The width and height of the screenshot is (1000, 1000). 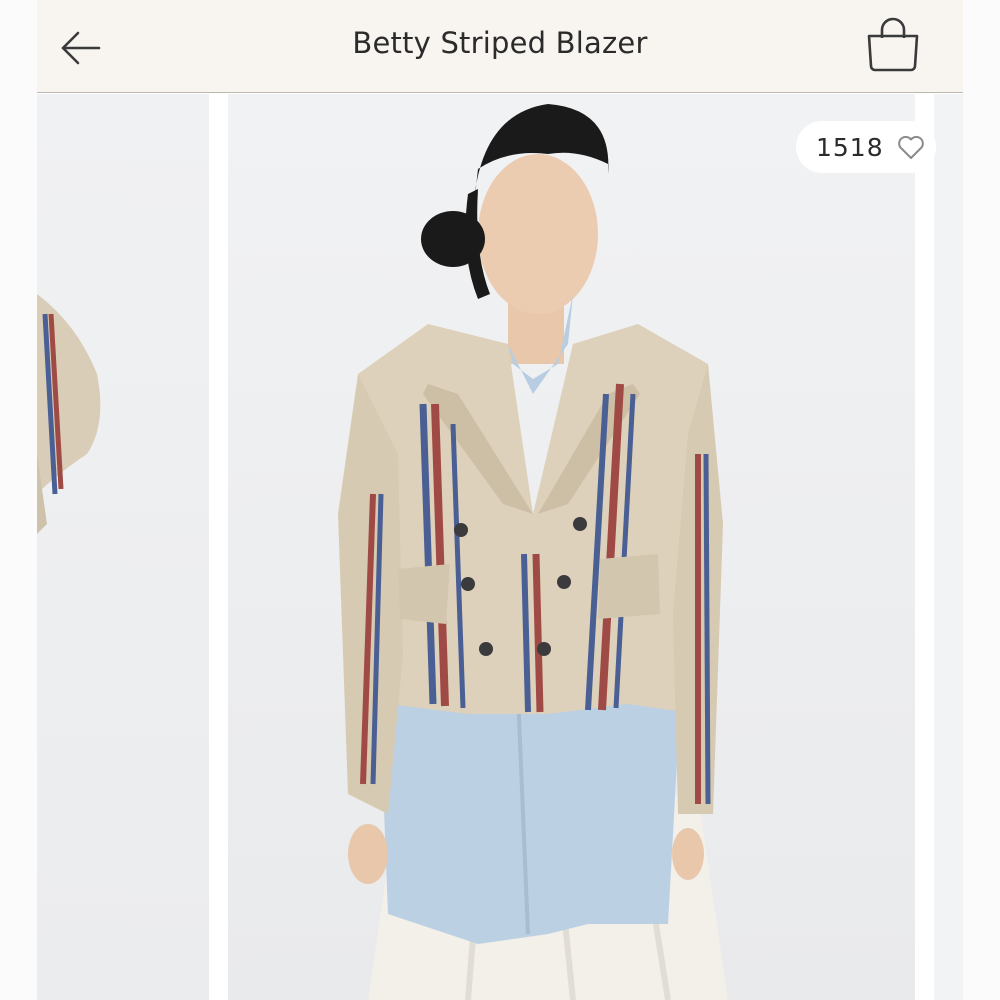 What do you see at coordinates (69, 414) in the screenshot?
I see `blazer-sleeve-image` at bounding box center [69, 414].